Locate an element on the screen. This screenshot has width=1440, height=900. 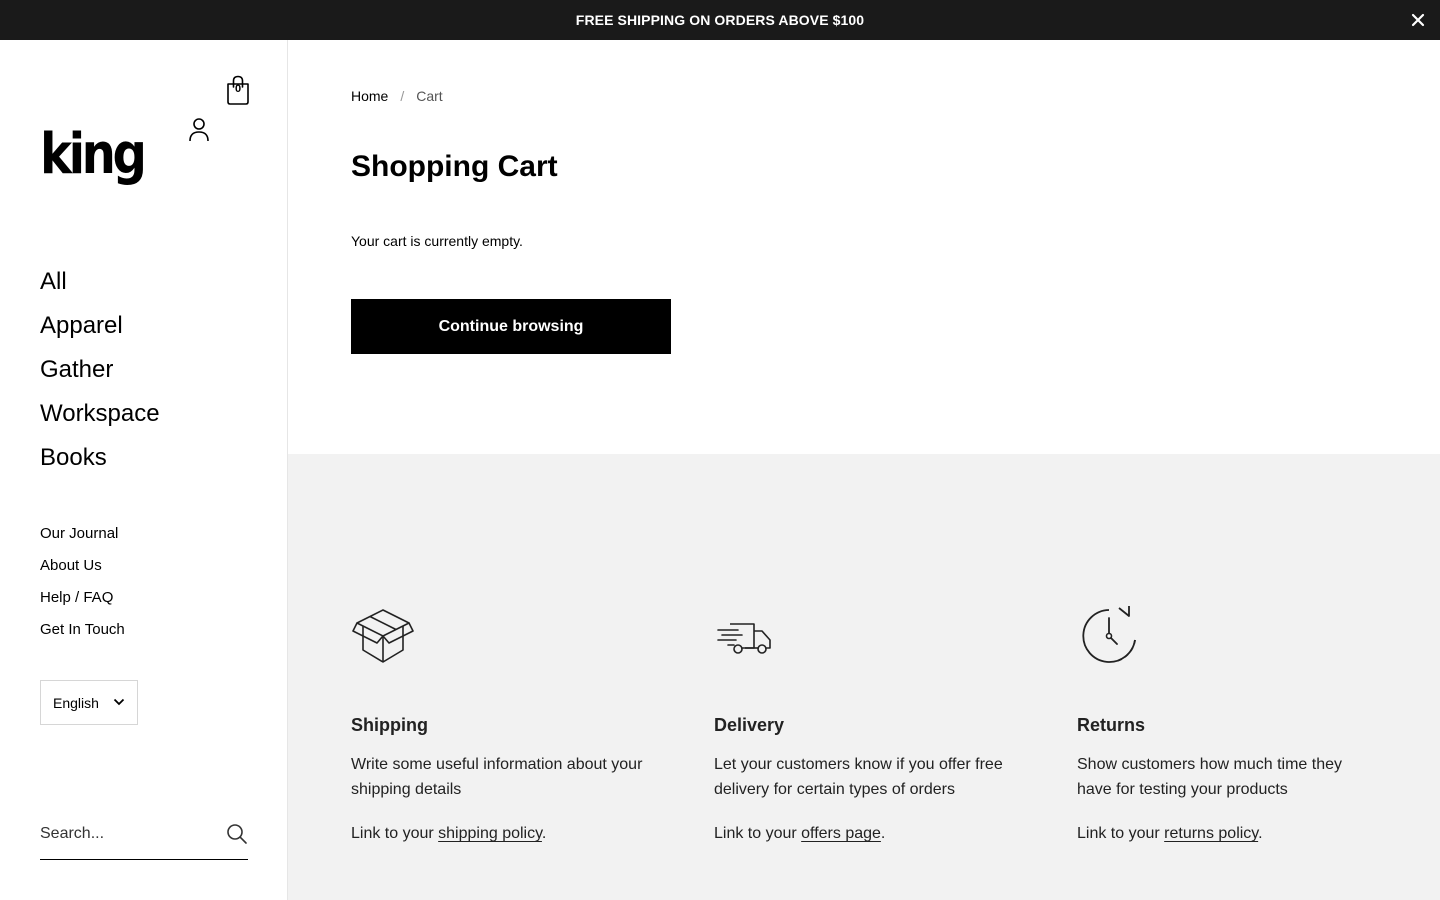
cart-count: 0 is located at coordinates (238, 89).